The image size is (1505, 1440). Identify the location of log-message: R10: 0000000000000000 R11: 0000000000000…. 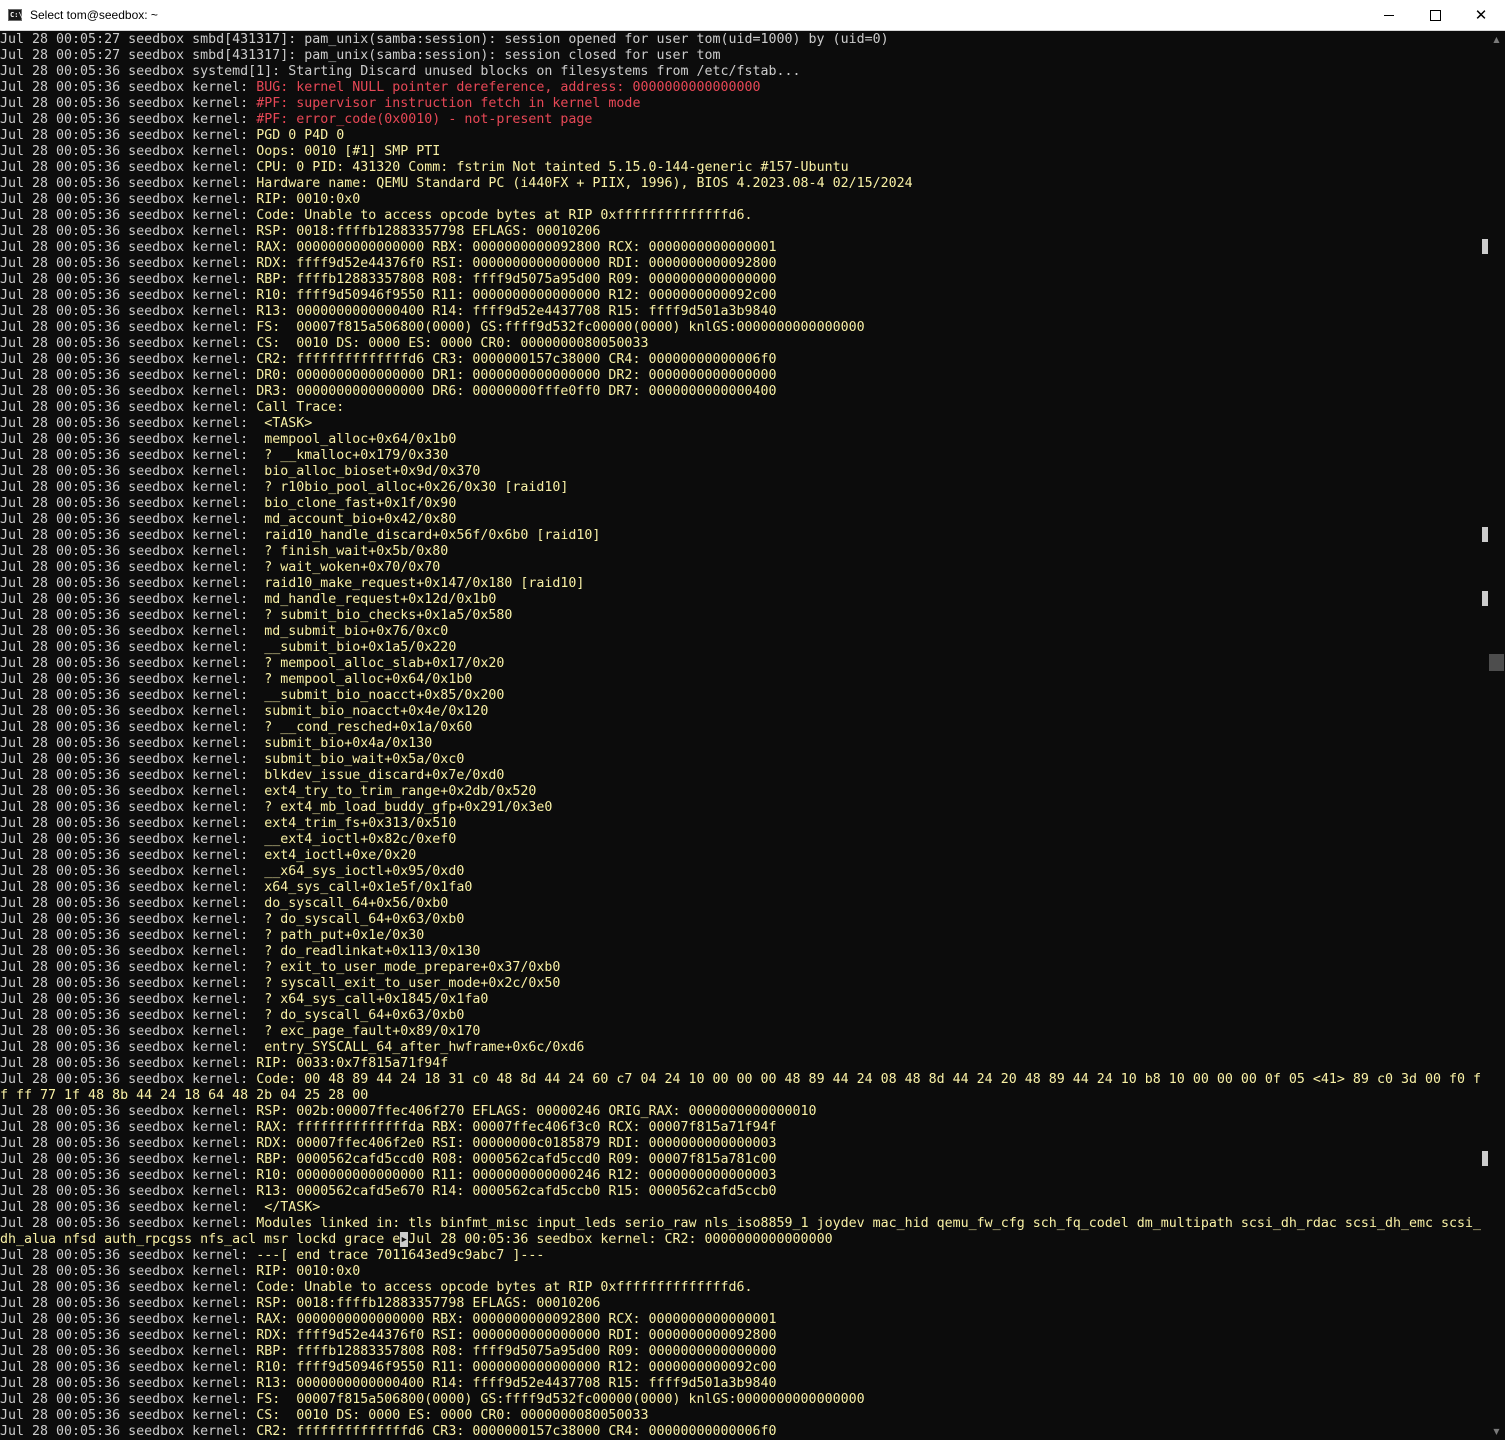
(516, 1175).